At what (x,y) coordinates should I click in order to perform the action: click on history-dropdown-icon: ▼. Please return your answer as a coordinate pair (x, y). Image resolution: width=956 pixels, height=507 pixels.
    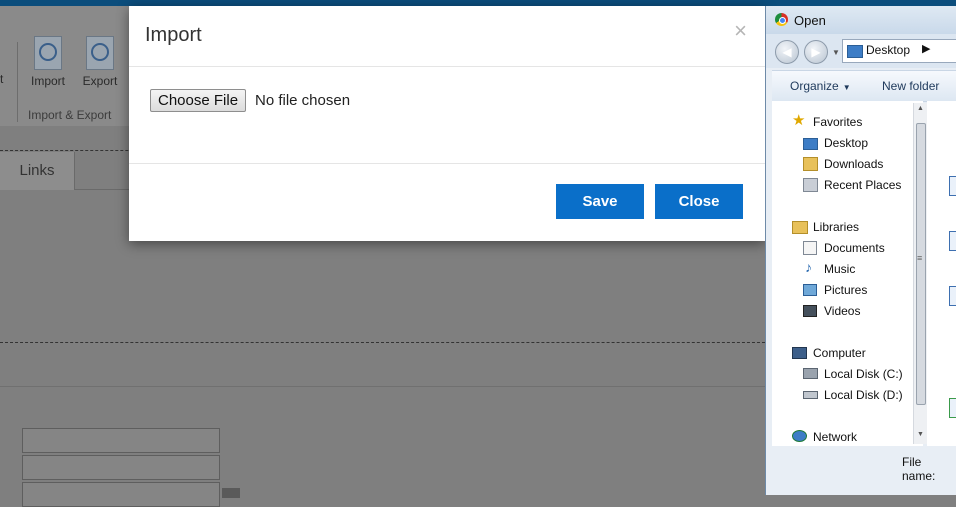
    Looking at the image, I should click on (836, 52).